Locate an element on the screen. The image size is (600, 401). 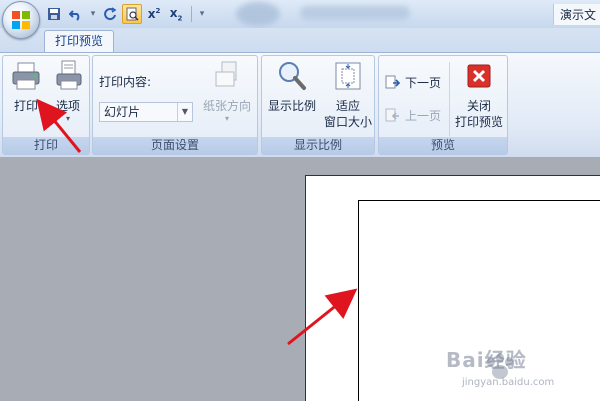
print-button-label: 打印 is located at coordinates (25, 106).